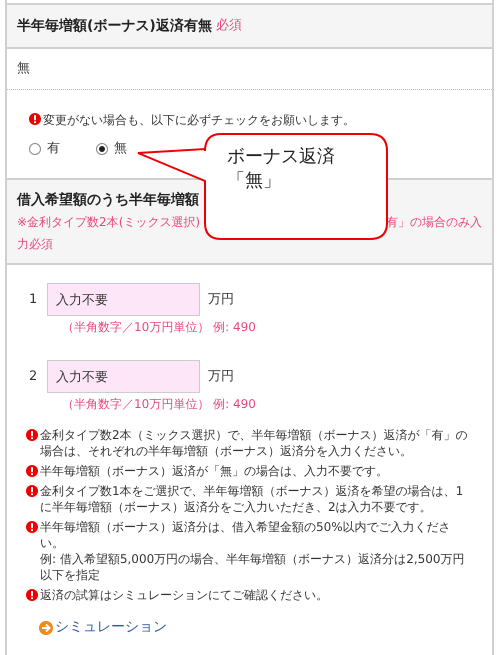 The height and width of the screenshot is (655, 499). Describe the element at coordinates (281, 157) in the screenshot. I see `callout-text: ボーナス返済` at that location.